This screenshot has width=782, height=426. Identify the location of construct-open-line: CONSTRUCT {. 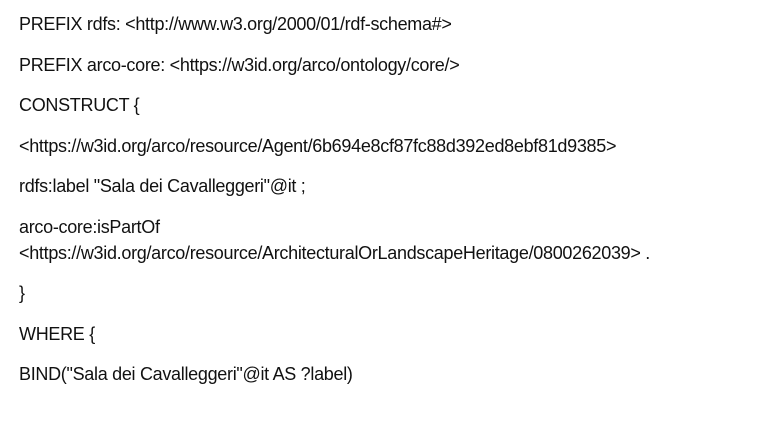
(79, 105).